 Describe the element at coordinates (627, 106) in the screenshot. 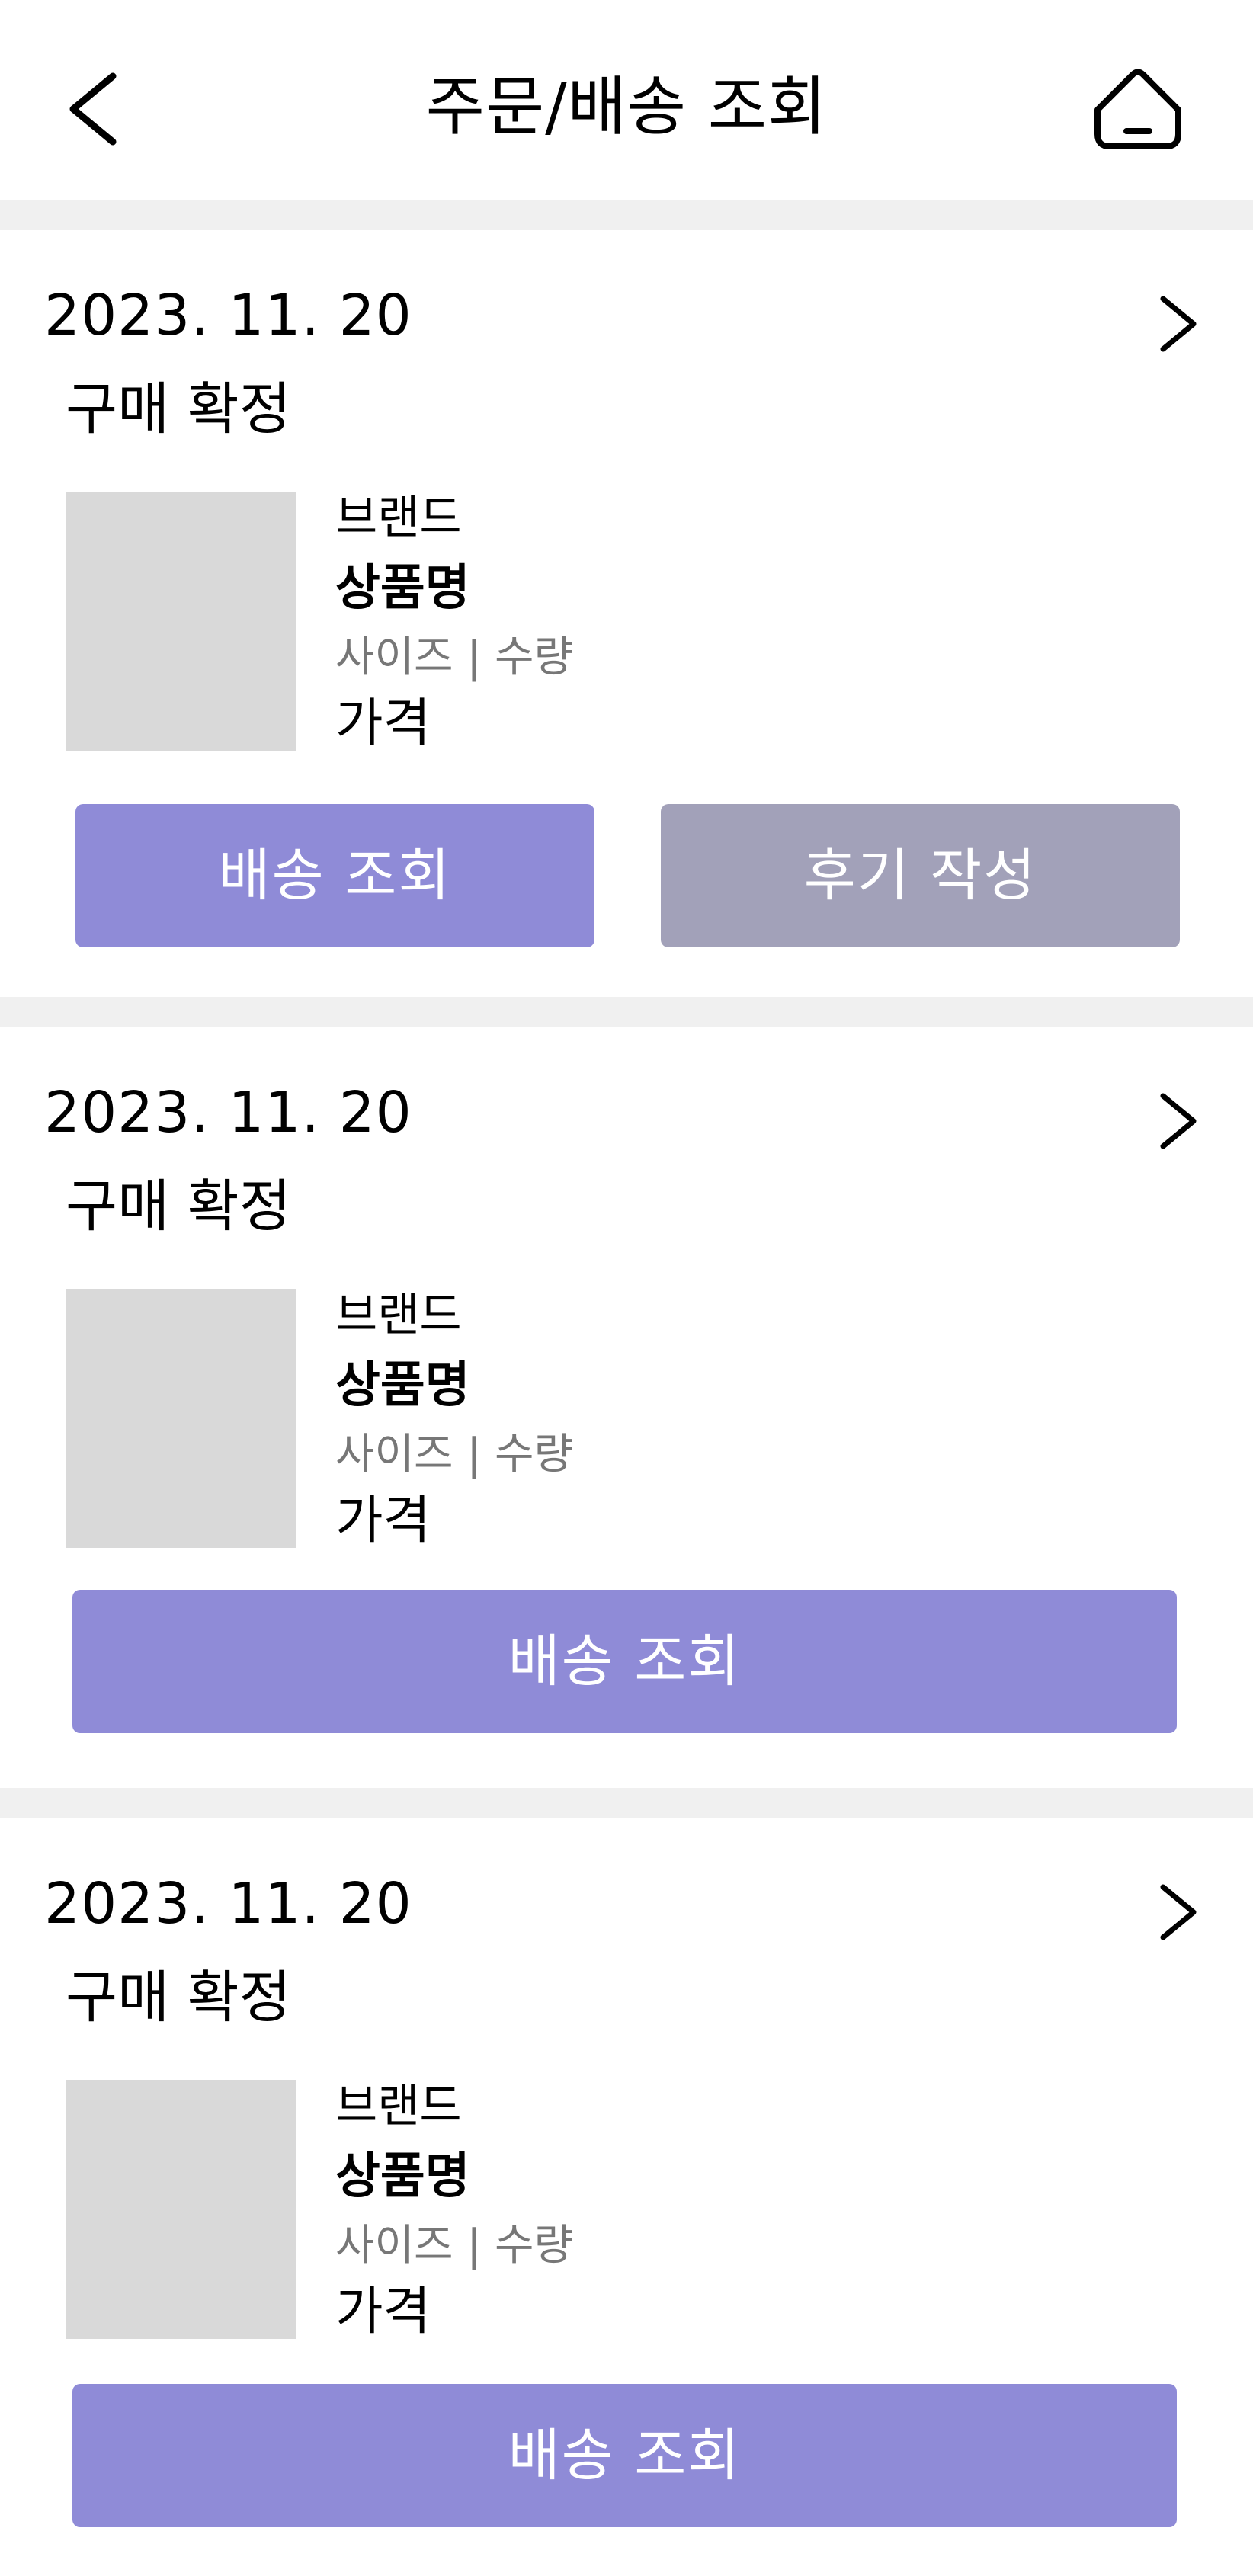

I see `page-title: 주문/배송 조회` at that location.